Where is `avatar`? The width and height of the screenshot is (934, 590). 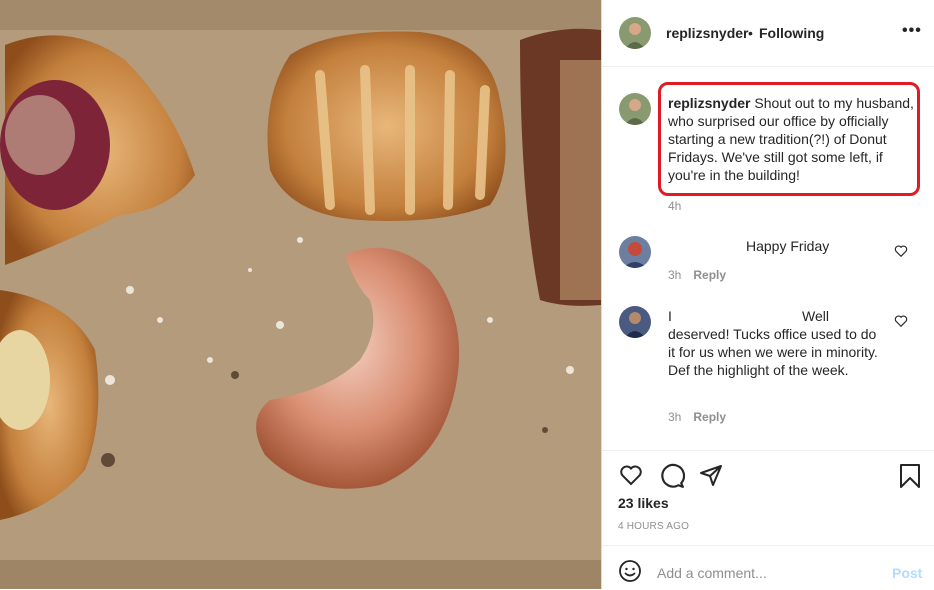
avatar is located at coordinates (635, 33).